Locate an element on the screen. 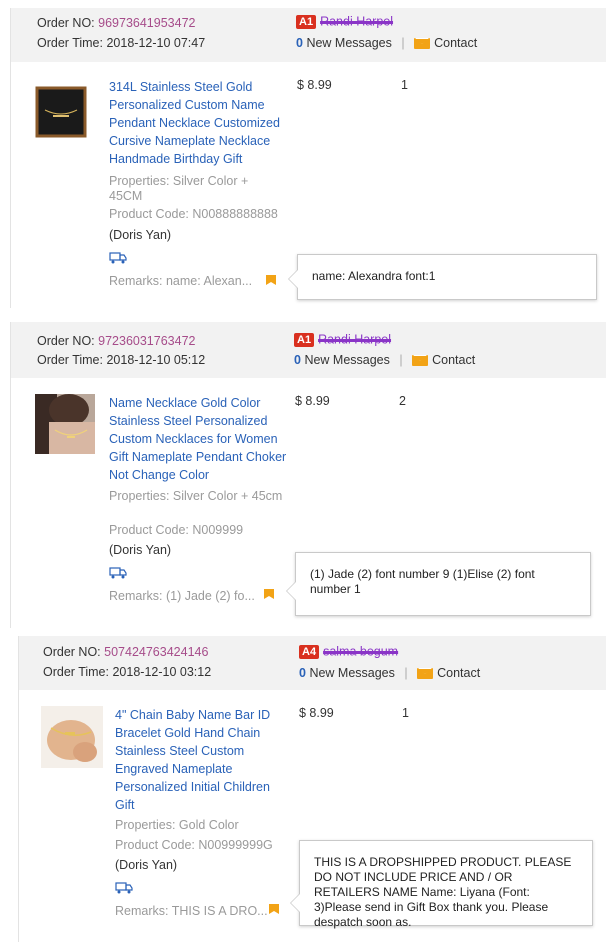 This screenshot has width=615, height=948. order-time-value: 2018-12-10 05:12 is located at coordinates (156, 360).